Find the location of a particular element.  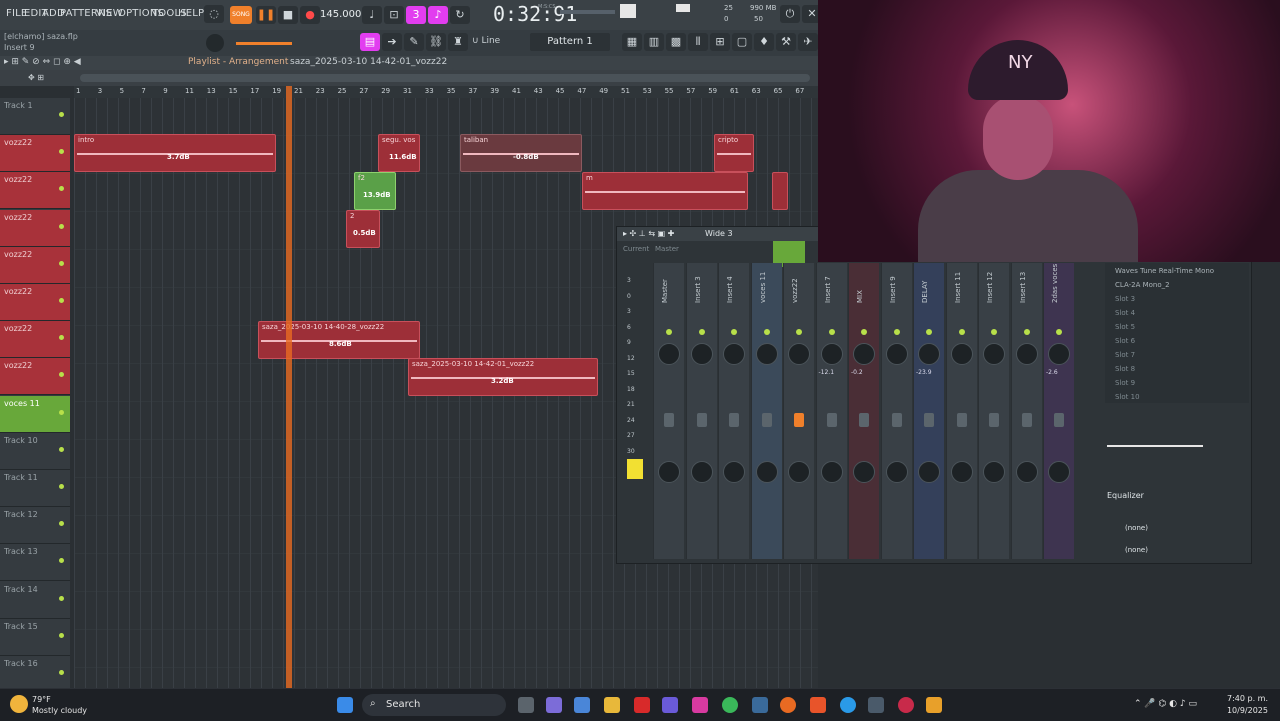

edge-icon is located at coordinates (848, 705).